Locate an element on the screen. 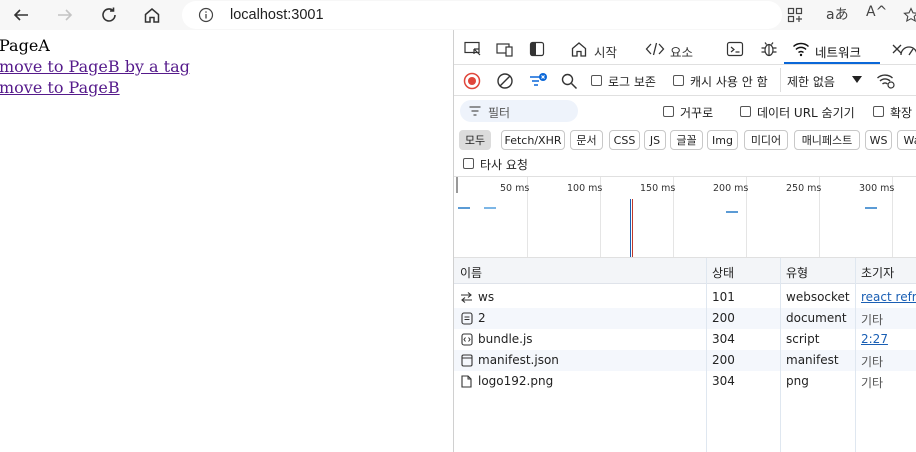 The width and height of the screenshot is (916, 452). request-name: 2 is located at coordinates (482, 318).